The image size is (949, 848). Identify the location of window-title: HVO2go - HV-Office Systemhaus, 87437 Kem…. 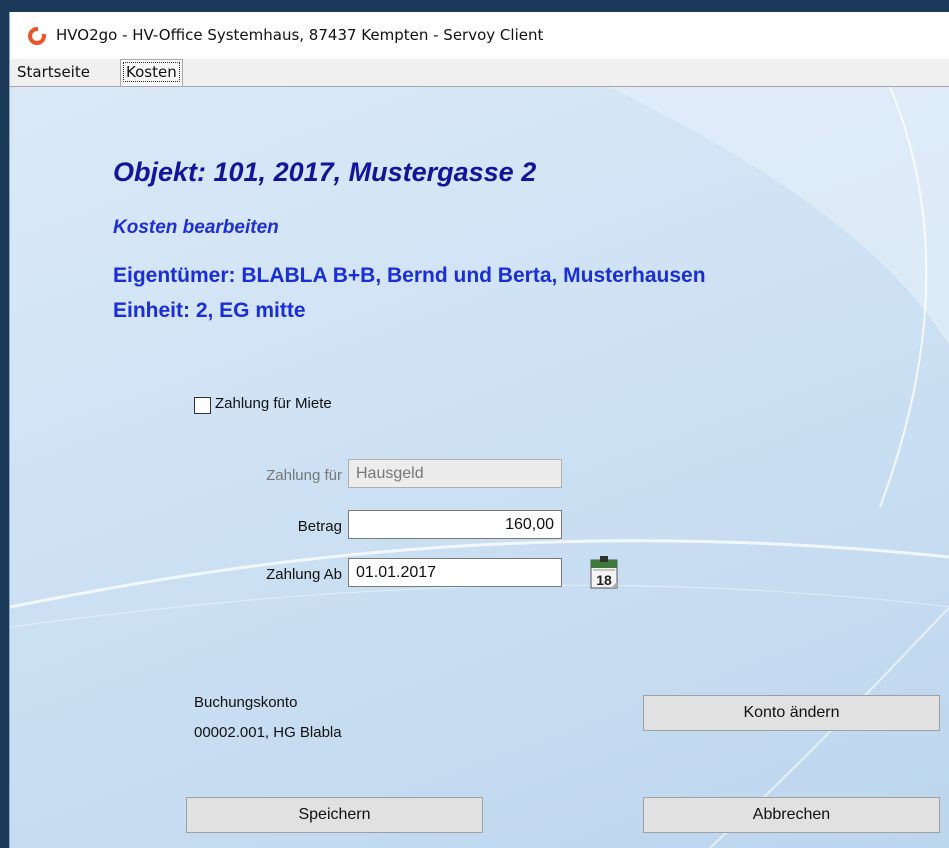
(300, 35).